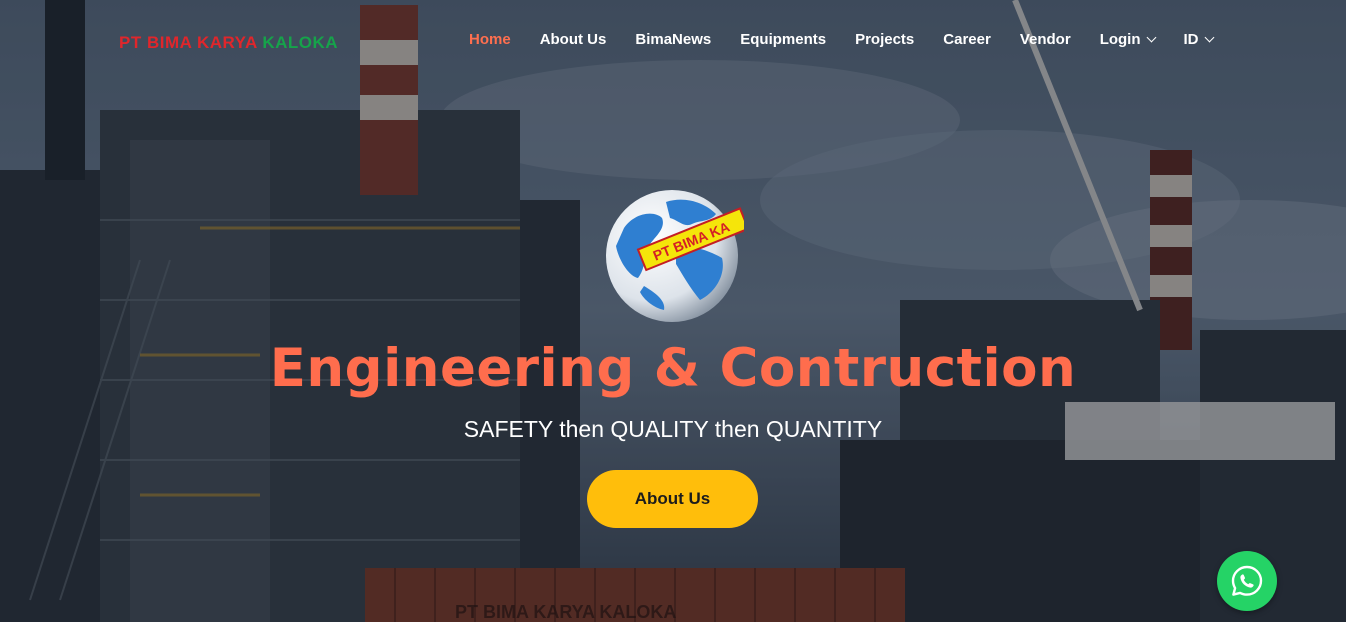  I want to click on nav-item-about-us: About Us, so click(573, 39).